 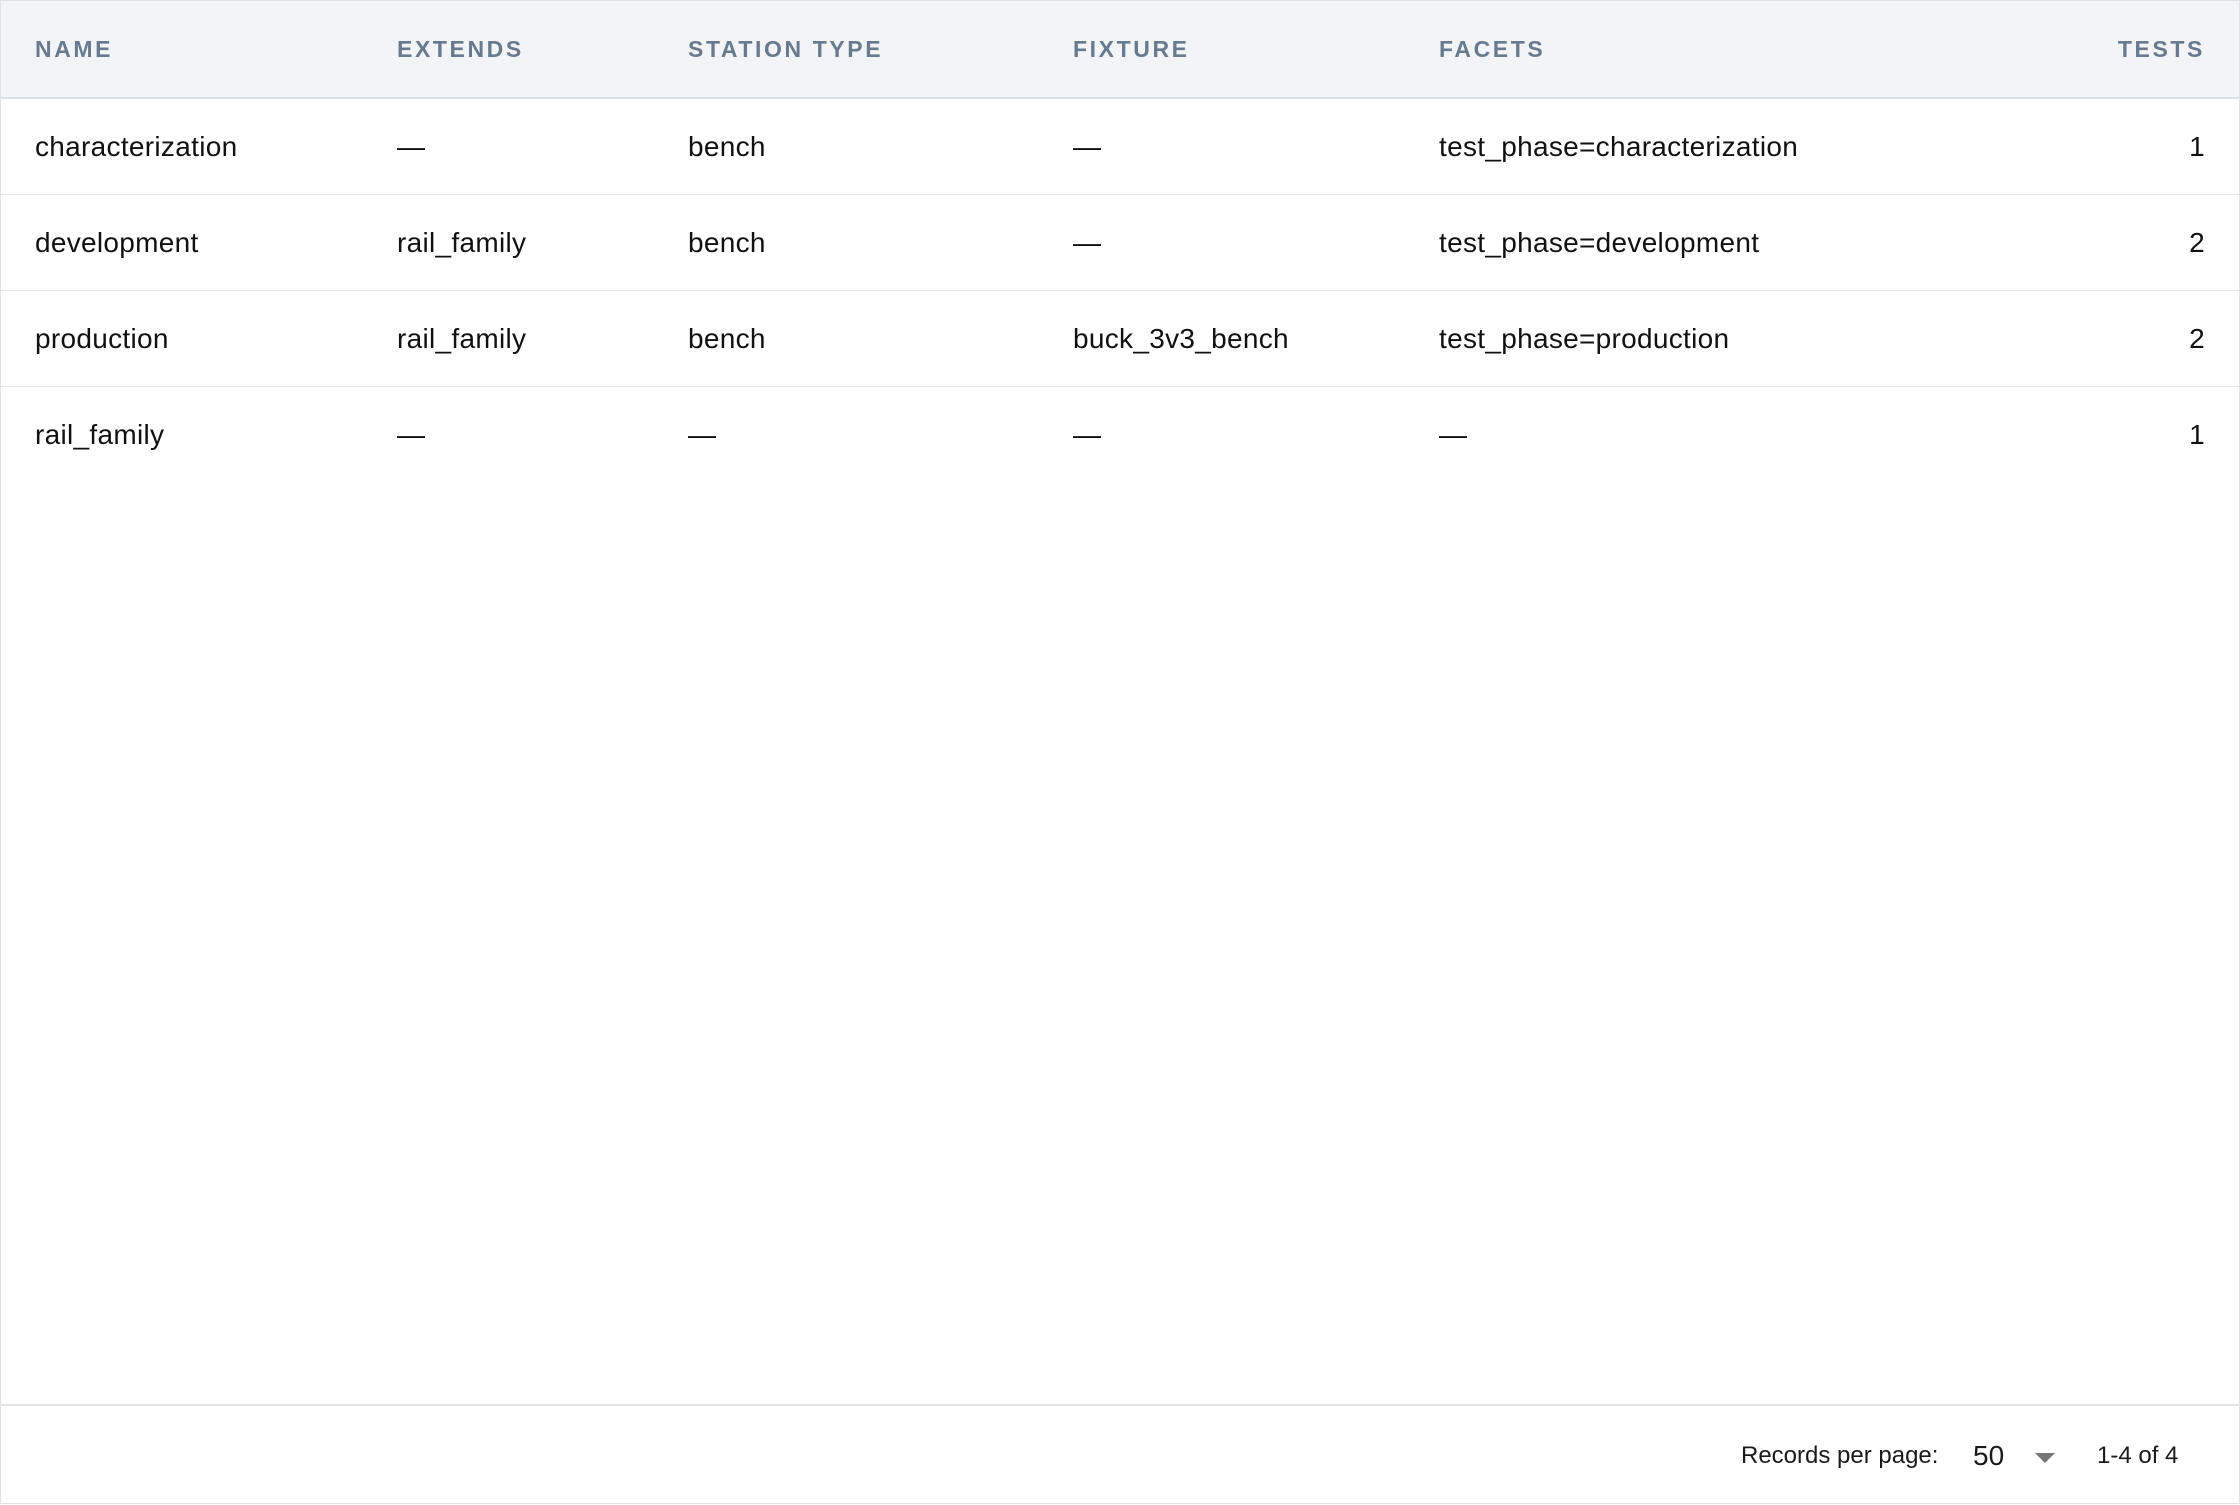 What do you see at coordinates (100, 434) in the screenshot?
I see `cell-name: rail_family` at bounding box center [100, 434].